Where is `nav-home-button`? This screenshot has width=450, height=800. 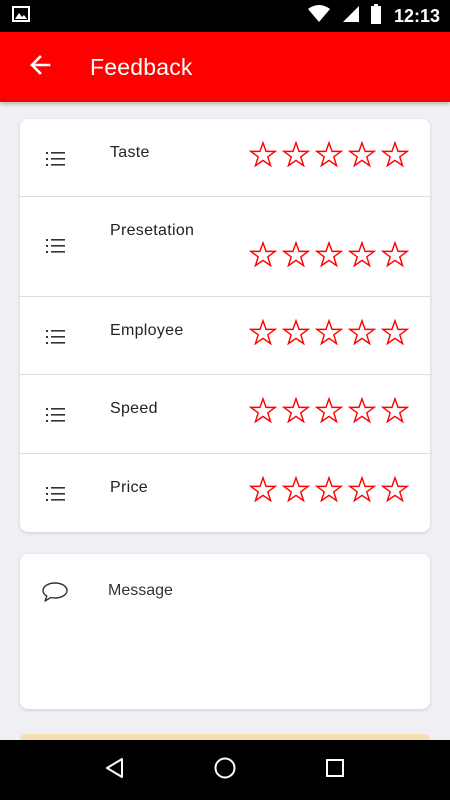
nav-home-button is located at coordinates (225, 770).